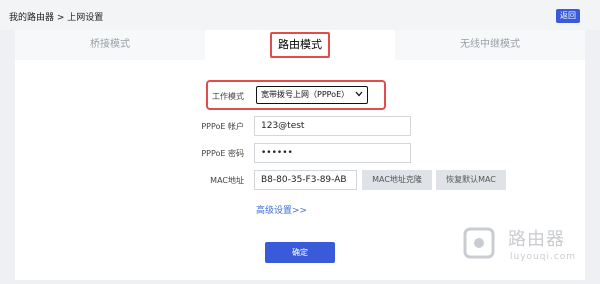 The width and height of the screenshot is (600, 284). What do you see at coordinates (397, 180) in the screenshot?
I see `mac-clone-button: MAC地址克隆` at bounding box center [397, 180].